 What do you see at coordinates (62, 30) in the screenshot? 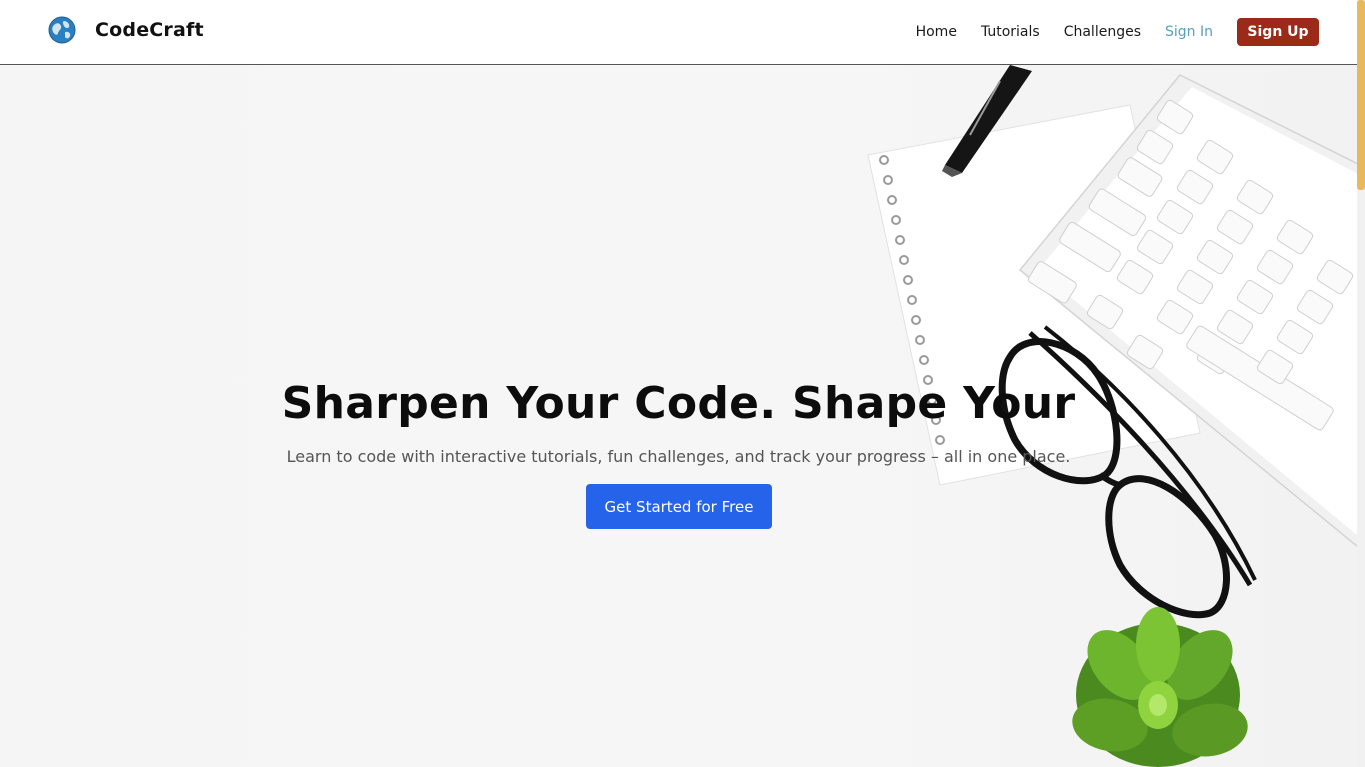
I see `globe-logo-icon` at bounding box center [62, 30].